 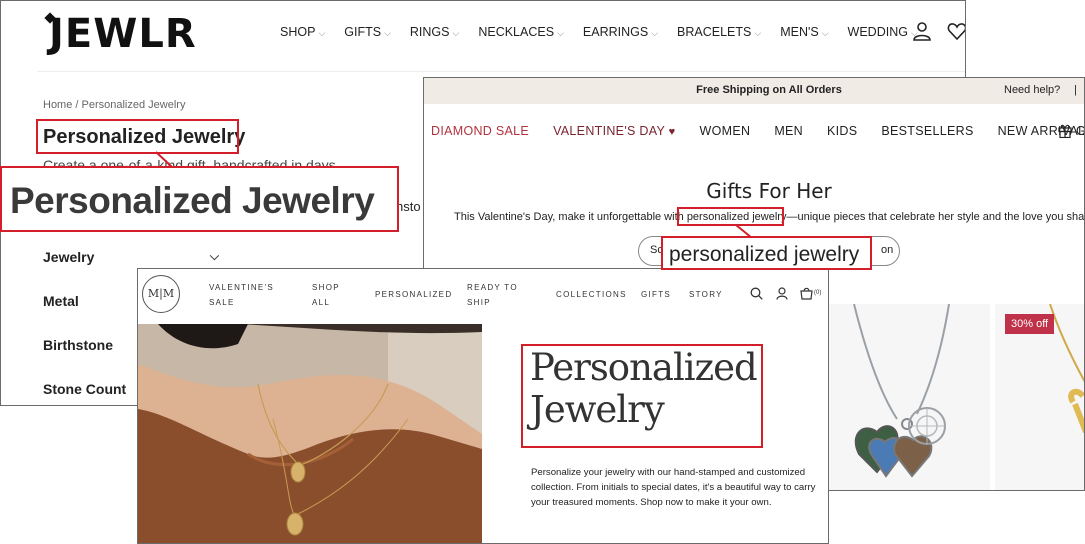 I want to click on page-title: Gifts For Her, so click(x=769, y=191).